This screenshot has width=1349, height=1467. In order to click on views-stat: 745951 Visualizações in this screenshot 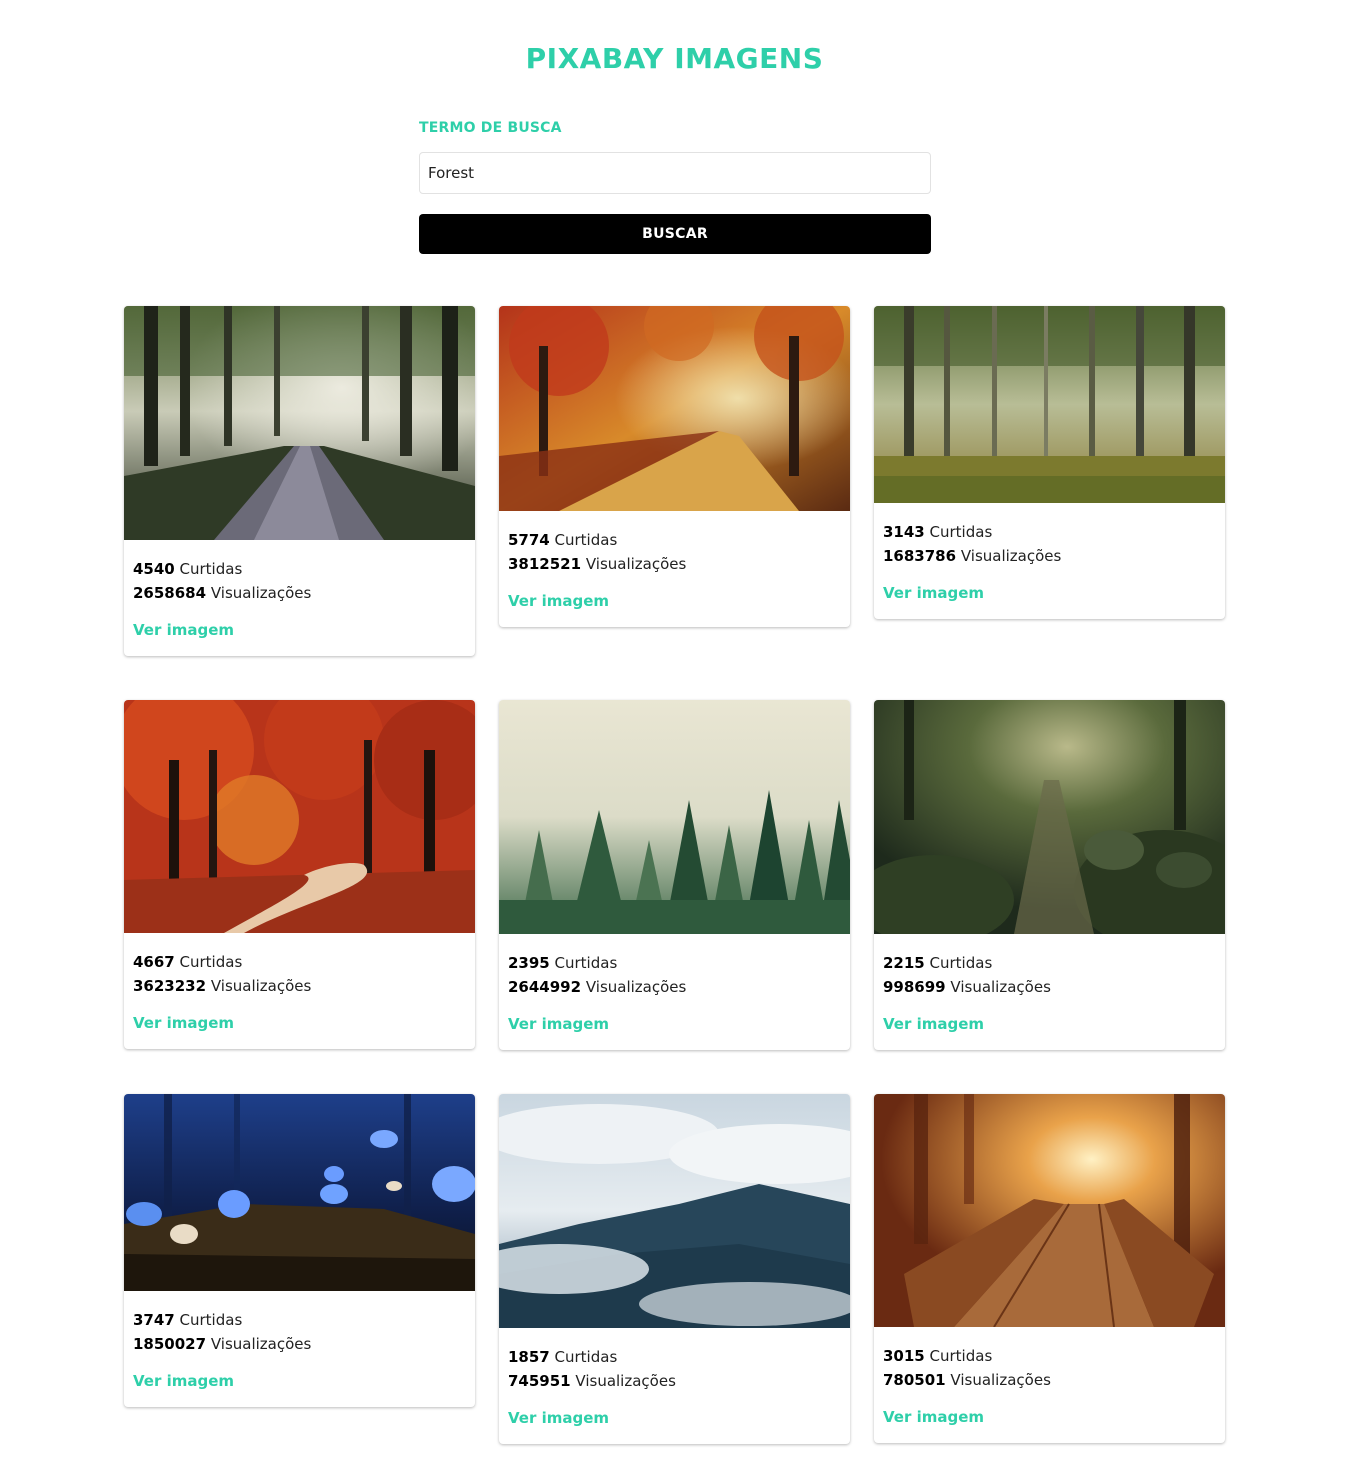, I will do `click(674, 1381)`.